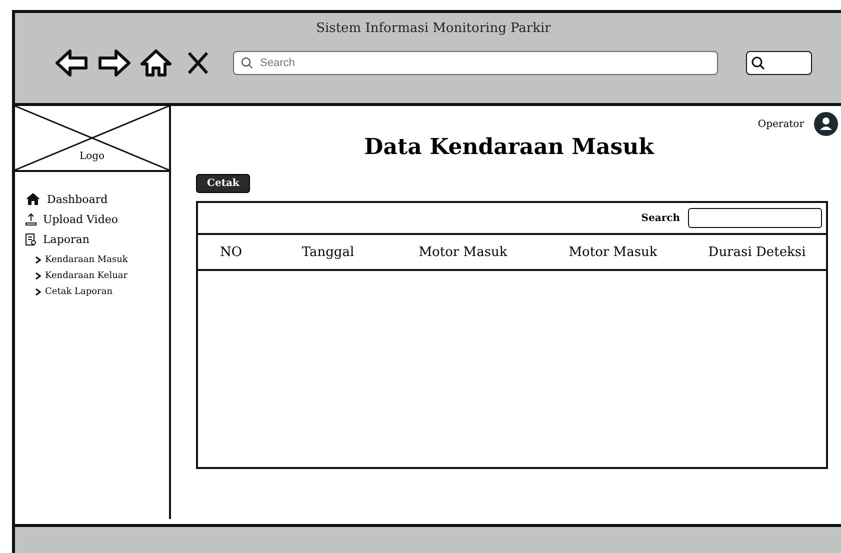 Image resolution: width=841 pixels, height=553 pixels. Describe the element at coordinates (755, 218) in the screenshot. I see `table-search-field` at that location.